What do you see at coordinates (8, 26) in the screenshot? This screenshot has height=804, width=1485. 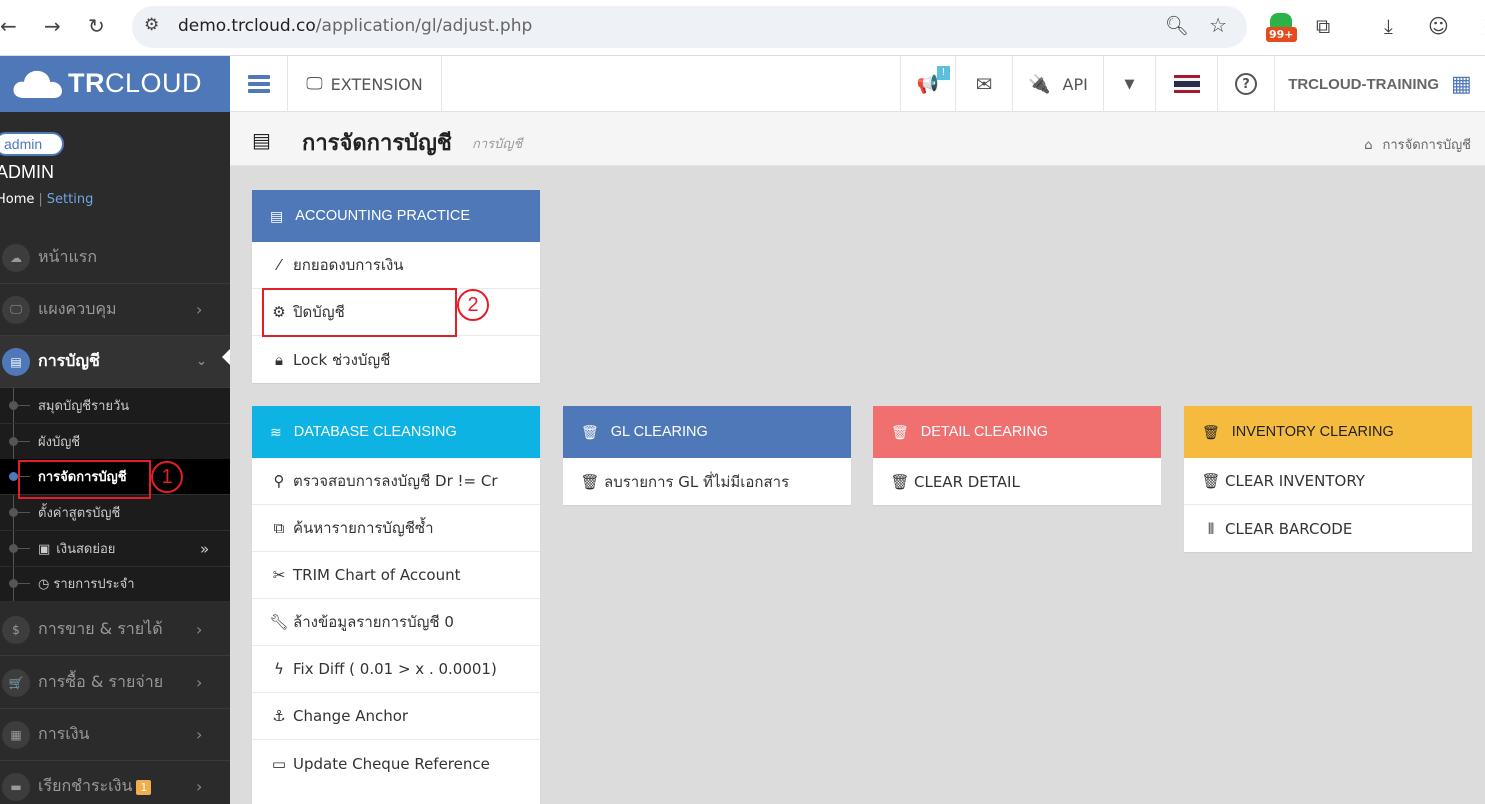 I see `back-icon: ←` at bounding box center [8, 26].